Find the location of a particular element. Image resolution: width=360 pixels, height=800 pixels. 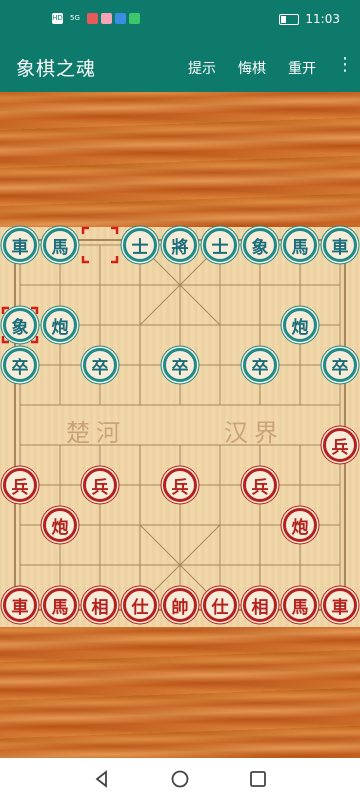

back-icon is located at coordinates (102, 779).